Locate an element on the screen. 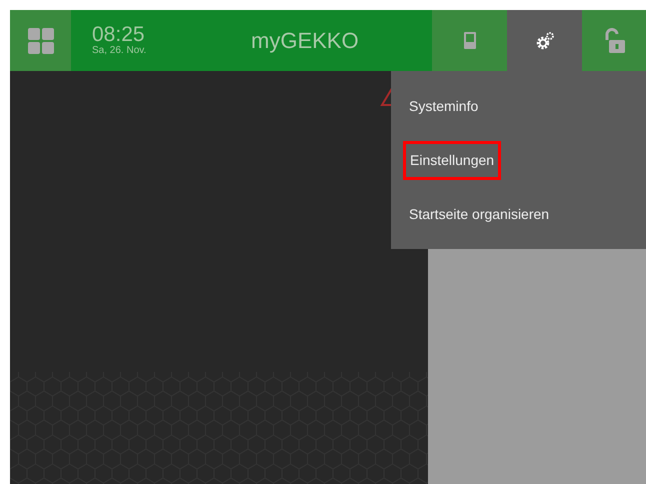 Image resolution: width=646 pixels, height=484 pixels. lock-button is located at coordinates (614, 40).